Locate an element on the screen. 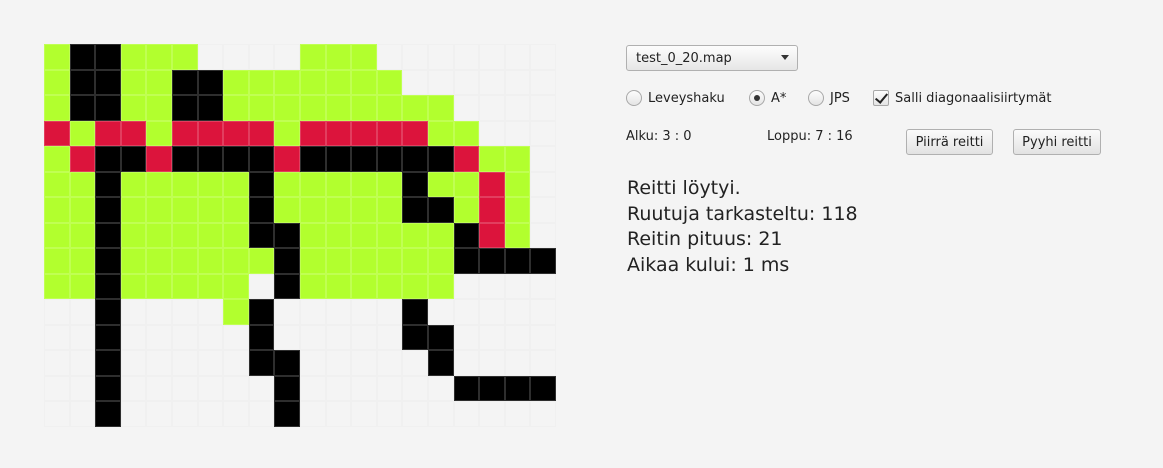 This screenshot has width=1163, height=468. radio-leveyshaku-button is located at coordinates (634, 98).